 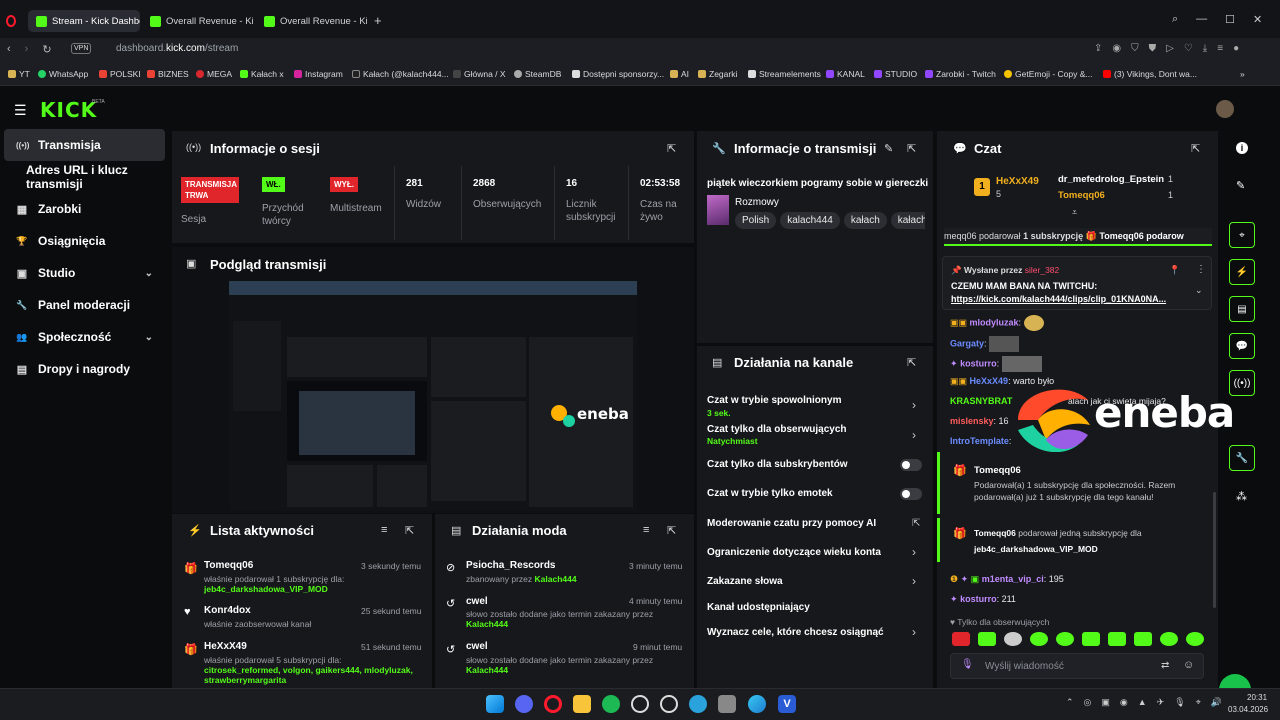 I want to click on app-icon, so click(x=669, y=704).